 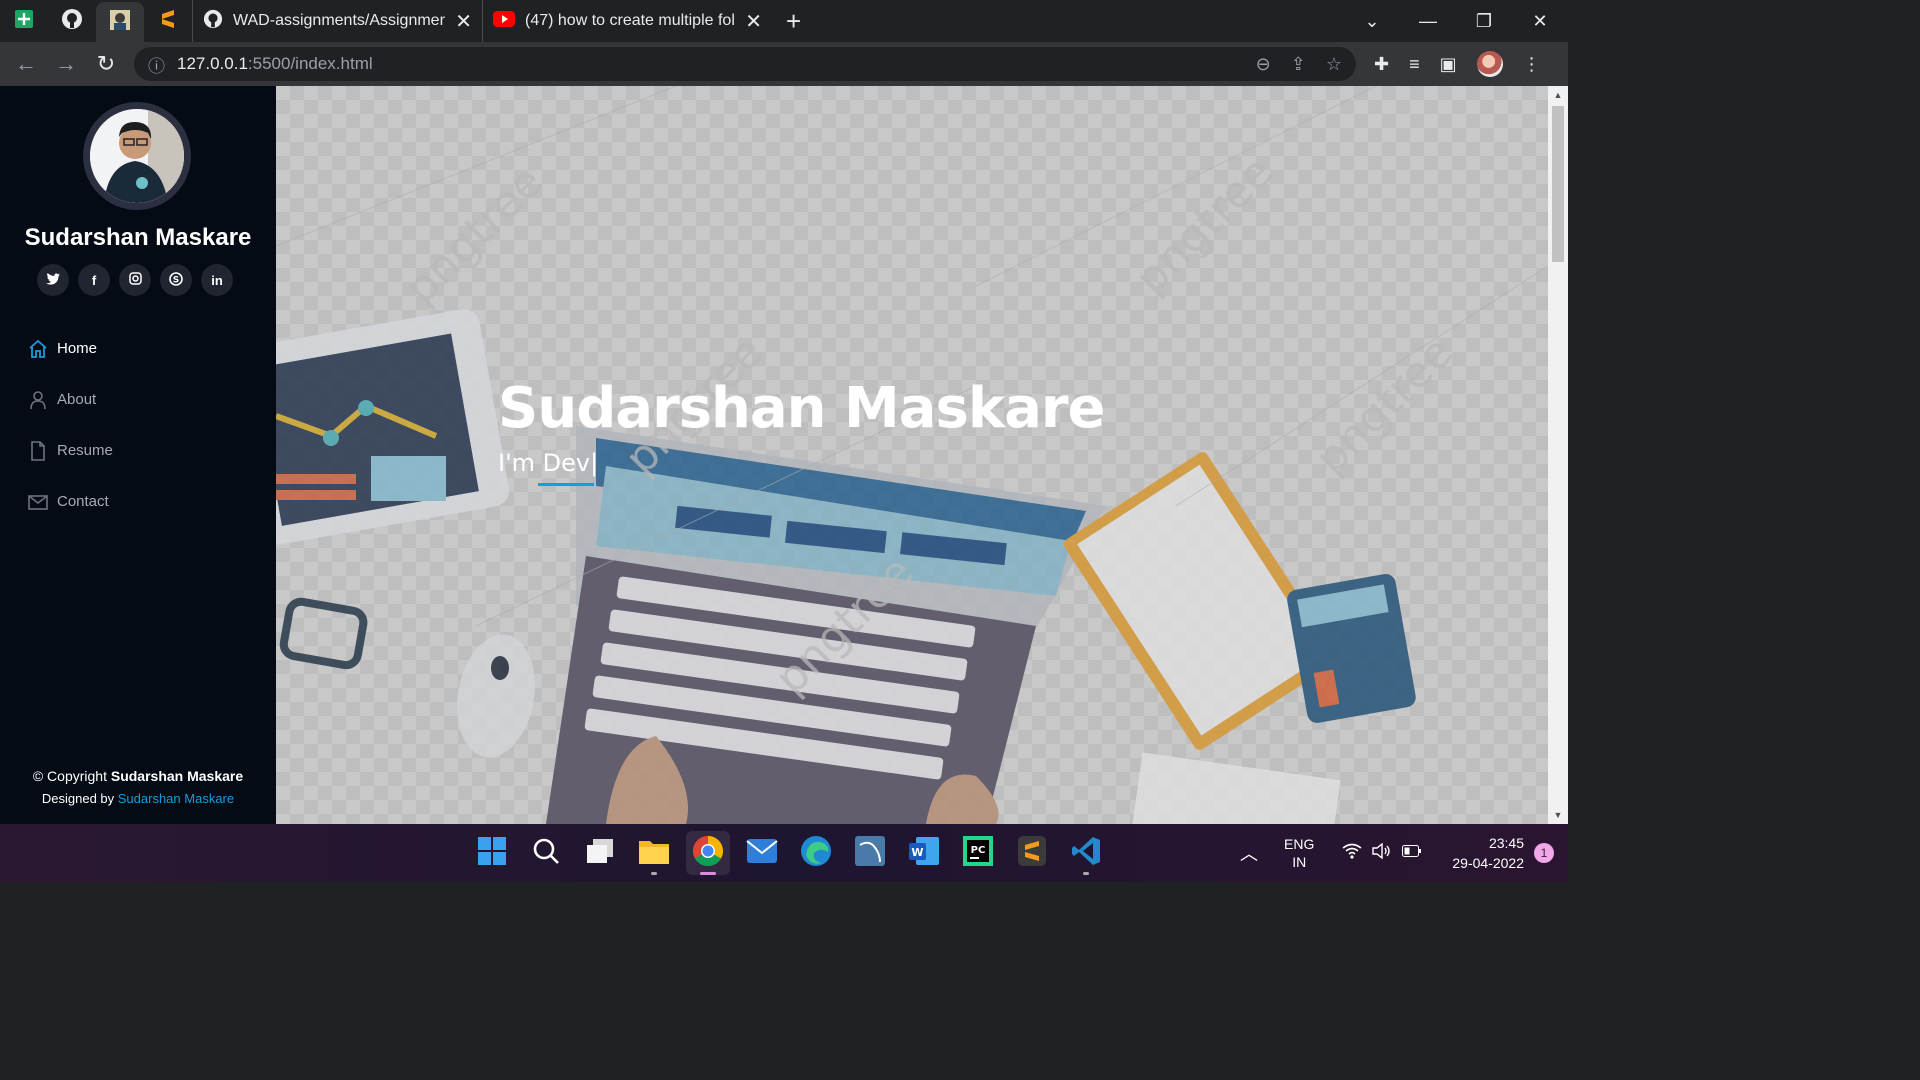 What do you see at coordinates (168, 21) in the screenshot?
I see `pinned-tab-sublime` at bounding box center [168, 21].